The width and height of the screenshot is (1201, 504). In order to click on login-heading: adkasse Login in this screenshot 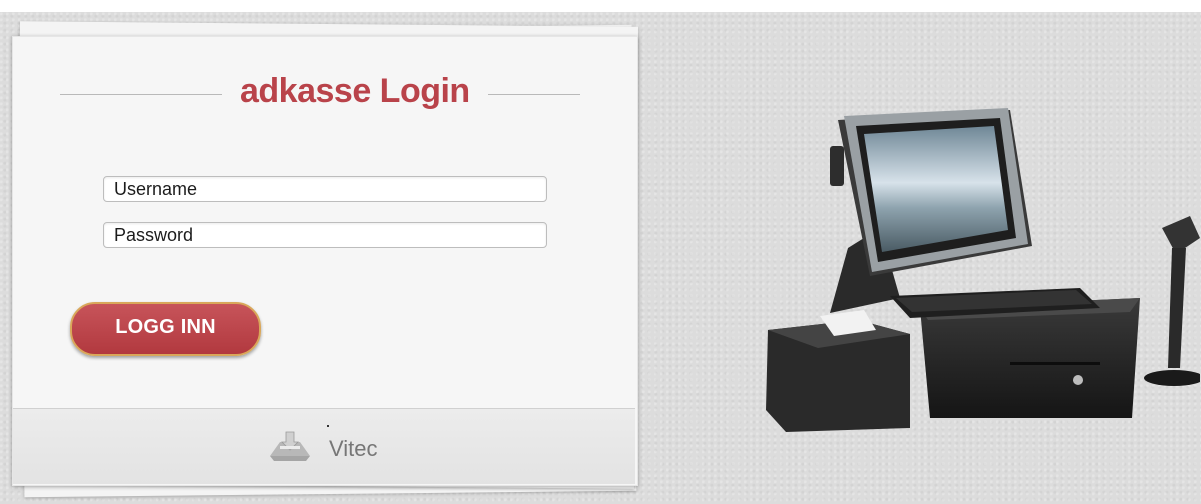, I will do `click(320, 92)`.